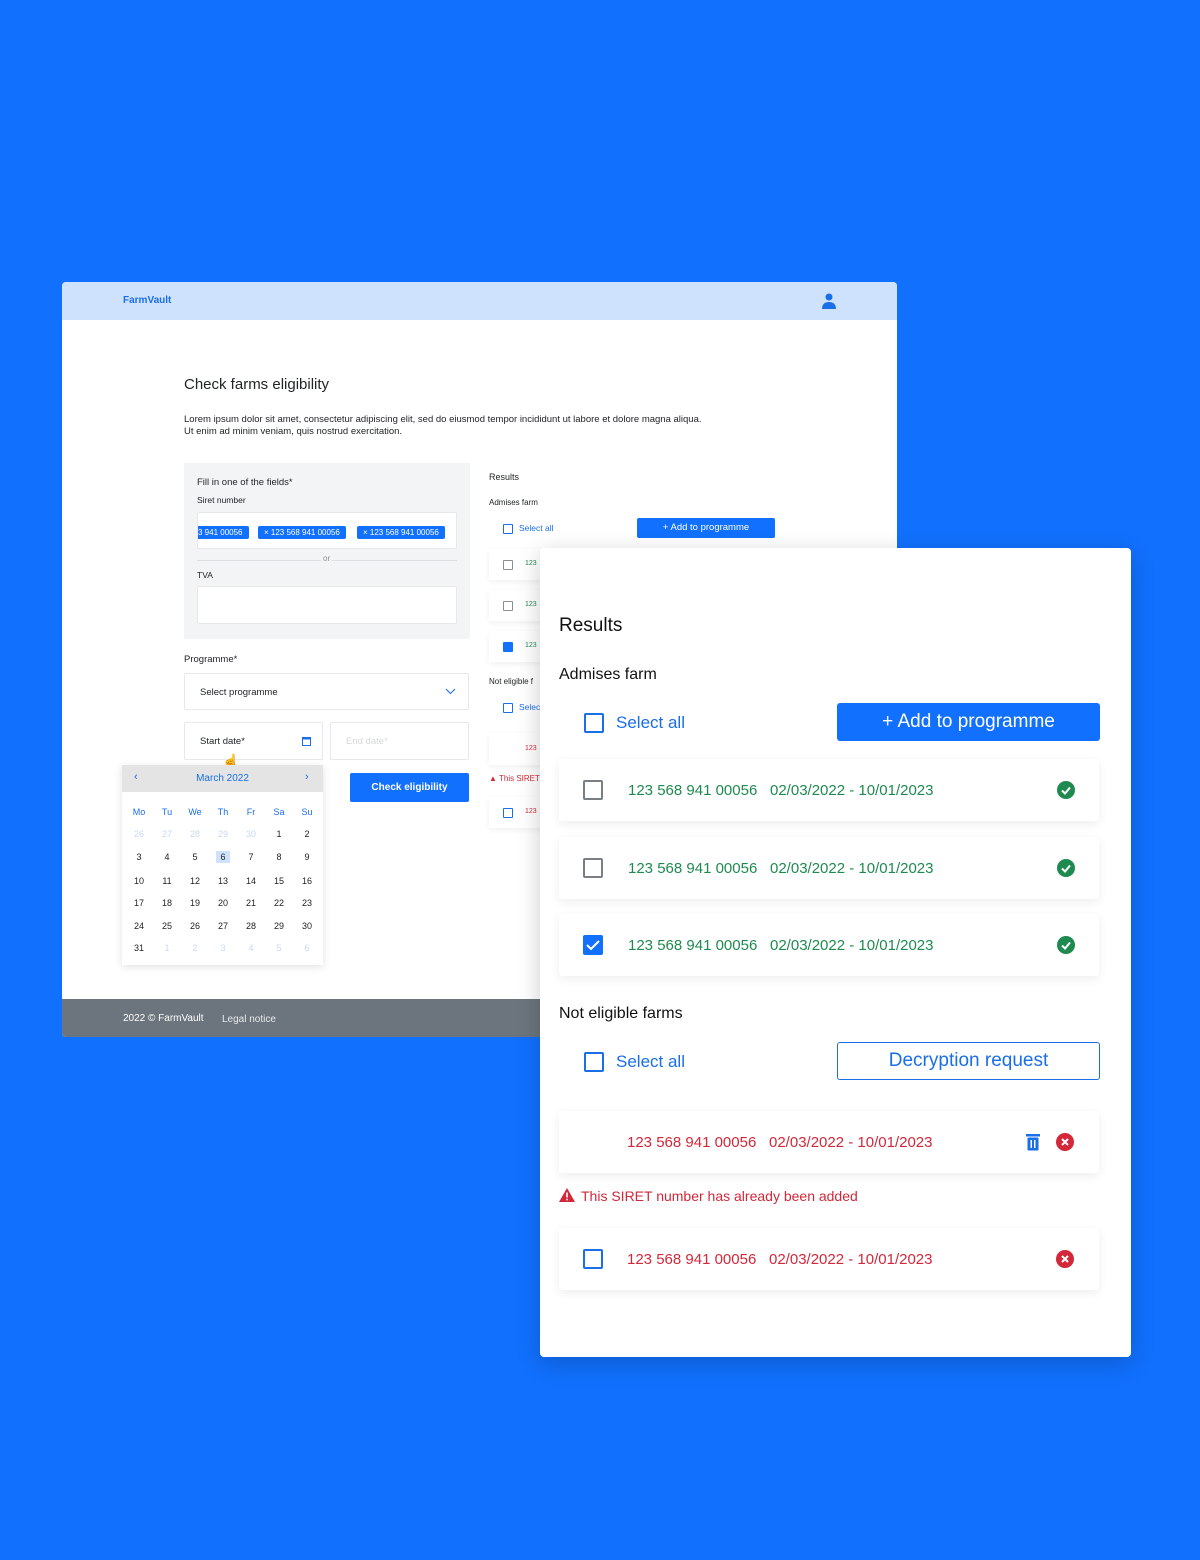 The width and height of the screenshot is (1200, 1560). I want to click on weekday-label: Mo, so click(139, 812).